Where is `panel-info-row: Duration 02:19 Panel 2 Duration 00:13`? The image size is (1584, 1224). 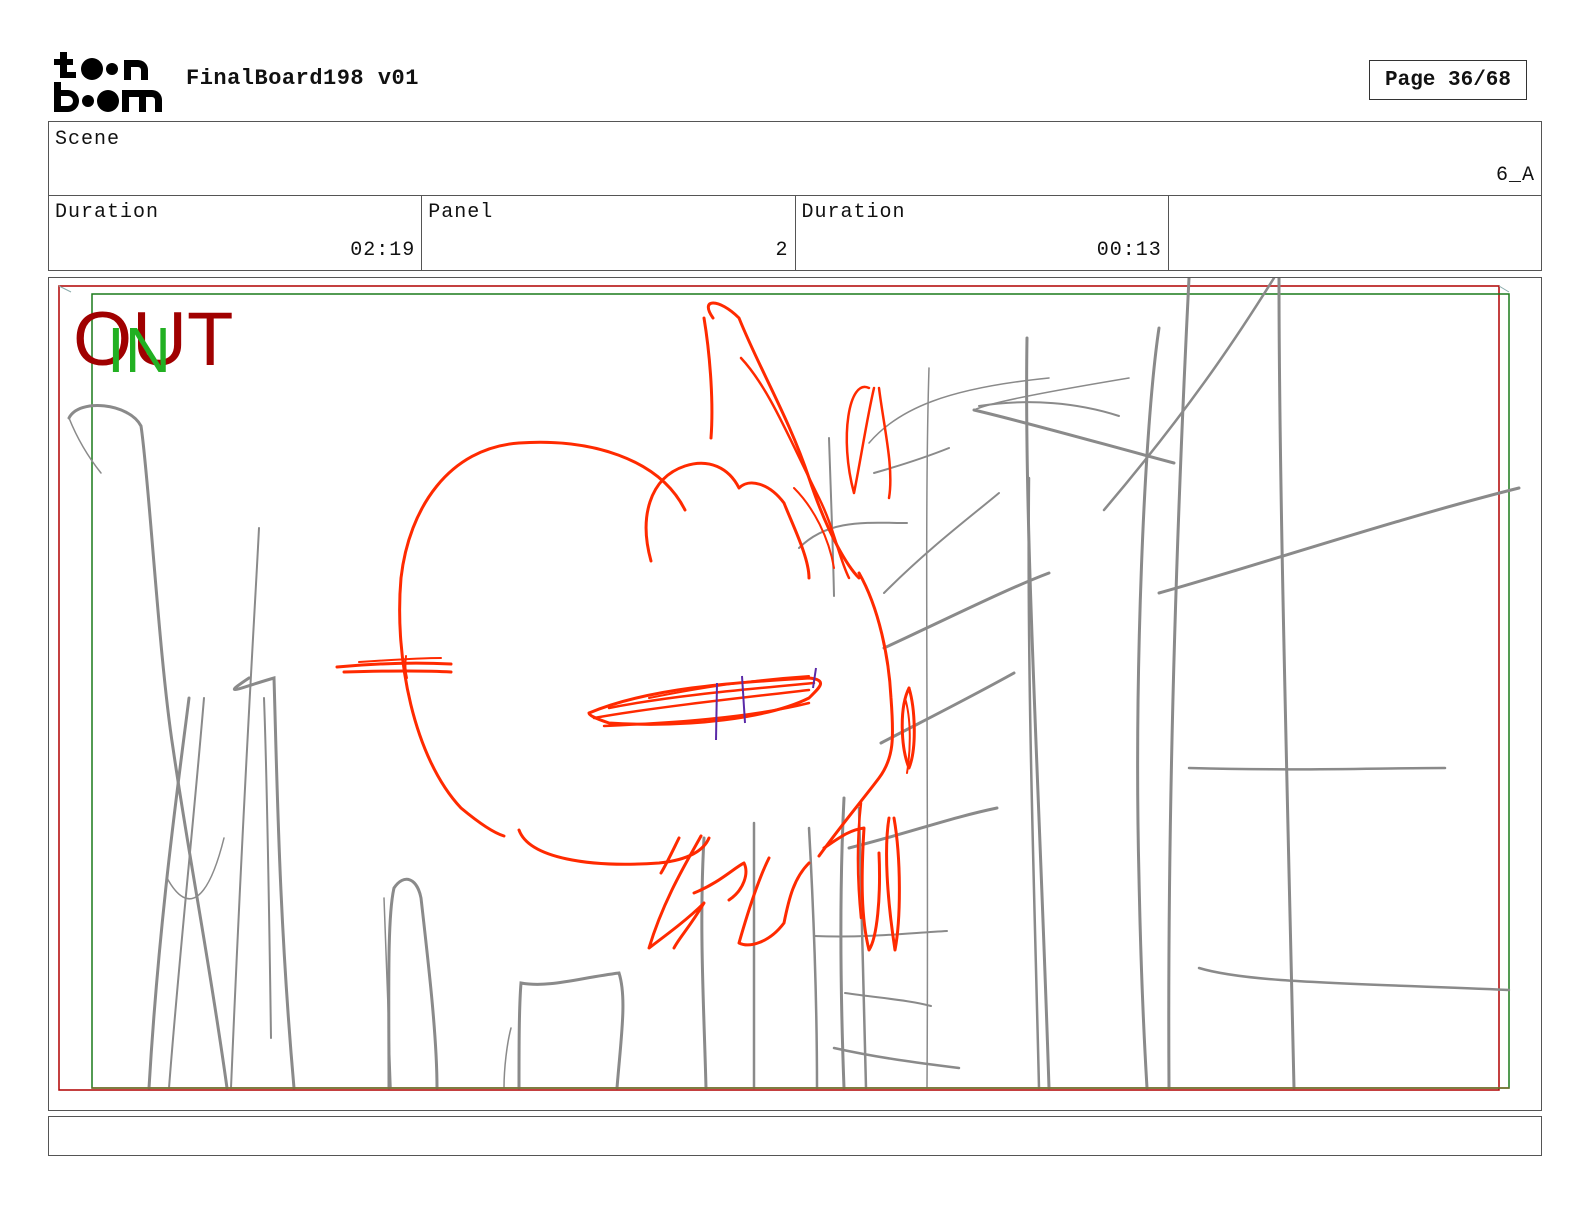
panel-info-row: Duration 02:19 Panel 2 Duration 00:13 is located at coordinates (795, 233).